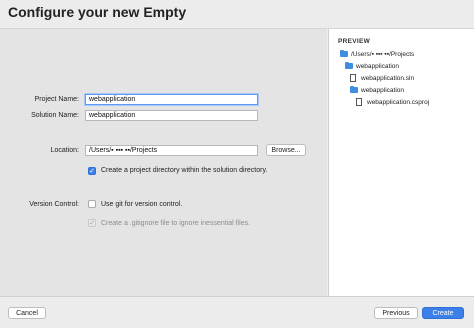  What do you see at coordinates (142, 204) in the screenshot?
I see `use-git-label: Use git for version control.` at bounding box center [142, 204].